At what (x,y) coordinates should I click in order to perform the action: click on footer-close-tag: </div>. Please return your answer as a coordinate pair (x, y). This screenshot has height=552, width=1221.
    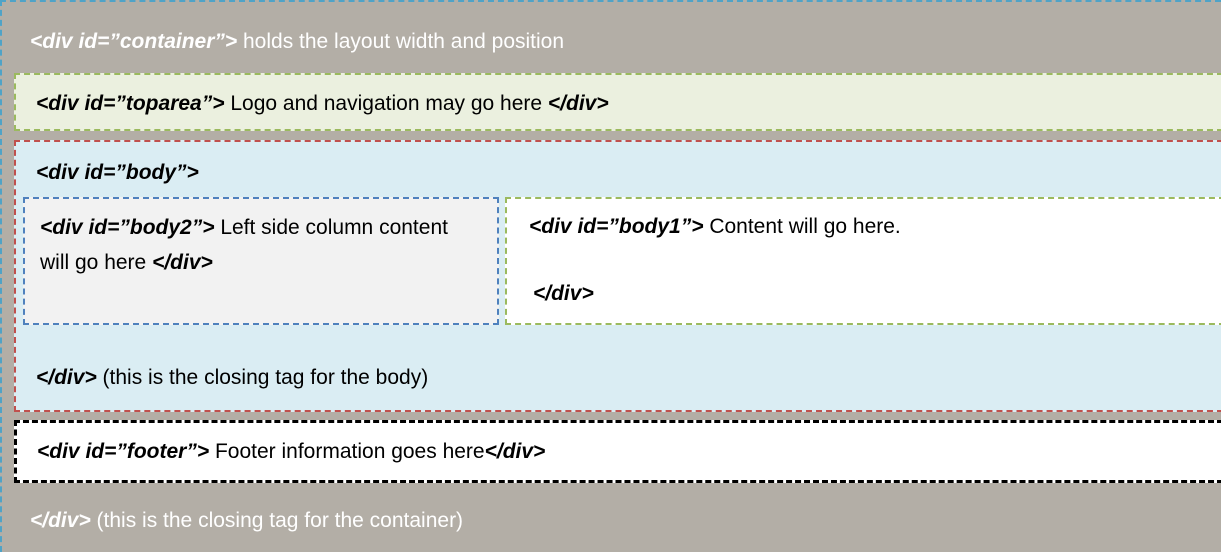
    Looking at the image, I should click on (515, 451).